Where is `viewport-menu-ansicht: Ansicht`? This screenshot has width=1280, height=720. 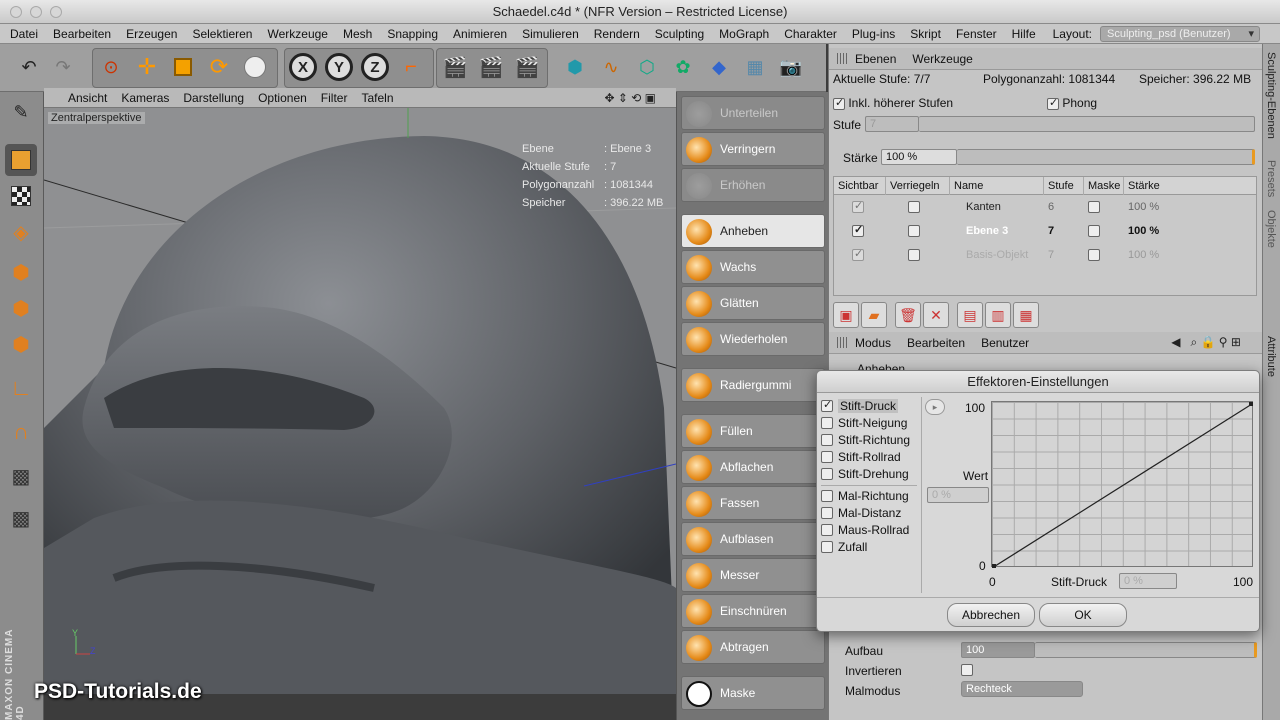 viewport-menu-ansicht: Ansicht is located at coordinates (87, 98).